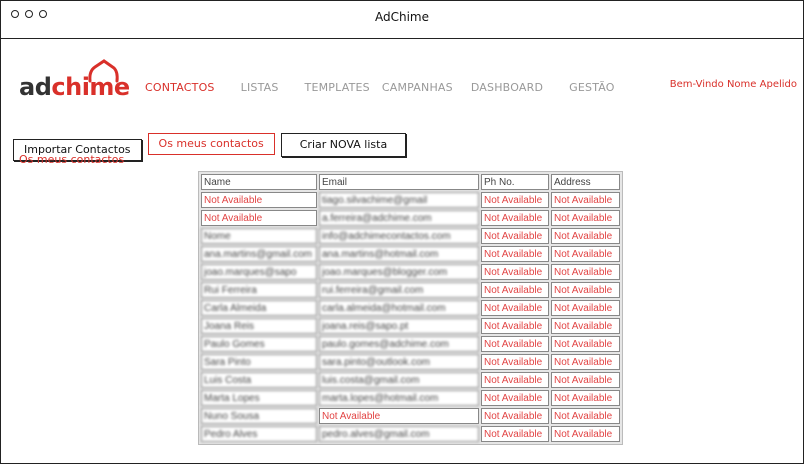 The height and width of the screenshot is (466, 806). Describe the element at coordinates (399, 182) in the screenshot. I see `column-header-email: Email` at that location.